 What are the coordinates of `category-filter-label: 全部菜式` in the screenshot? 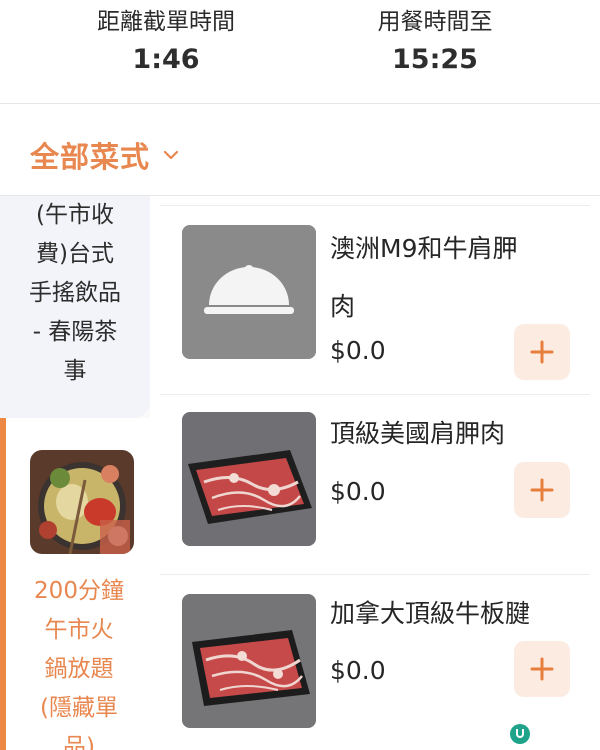 It's located at (90, 157).